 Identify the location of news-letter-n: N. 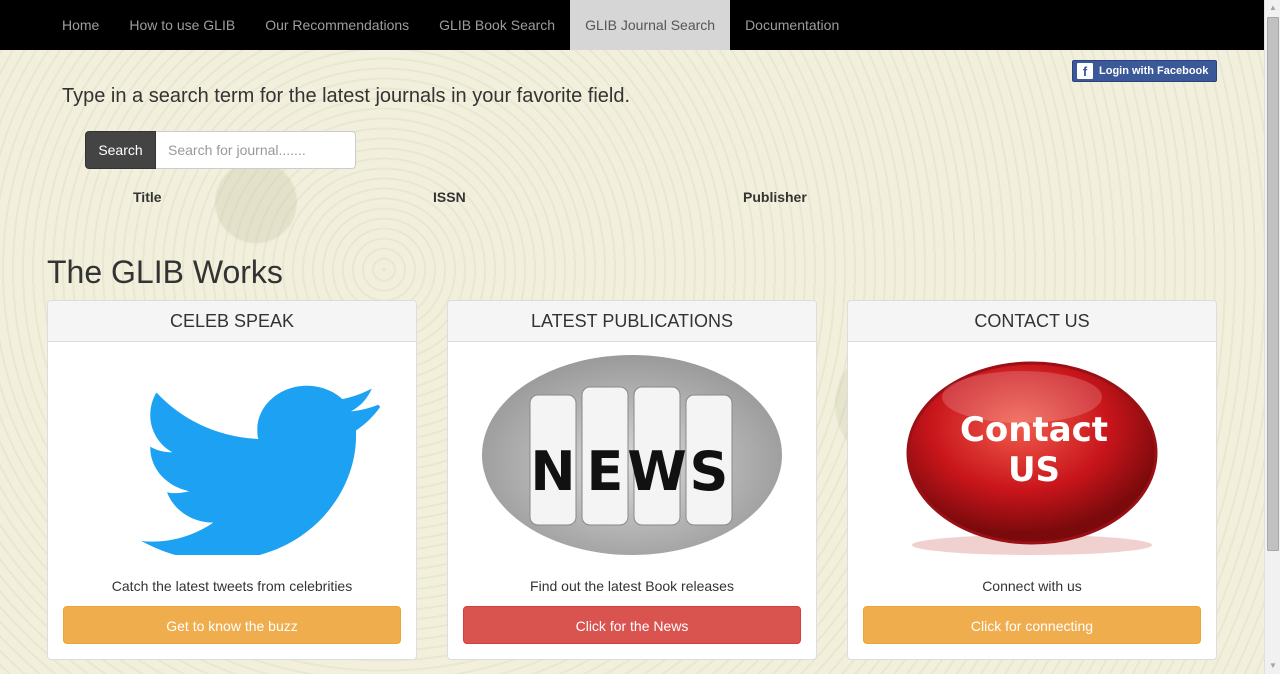
(552, 471).